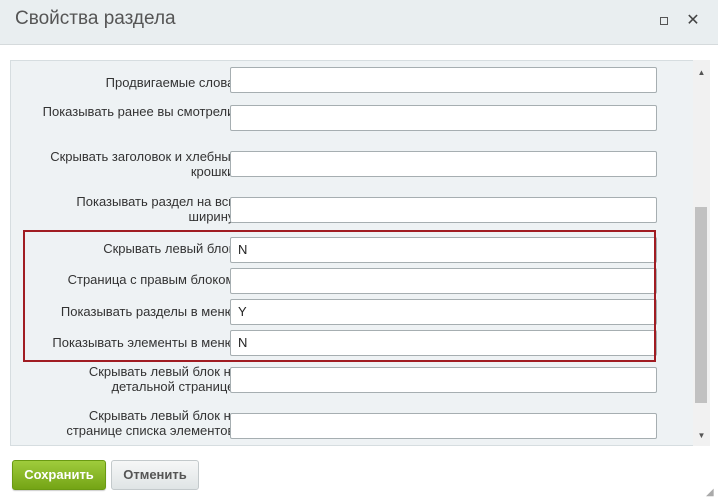 Image resolution: width=718 pixels, height=500 pixels. Describe the element at coordinates (701, 72) in the screenshot. I see `scroll-up-icon: ▲` at that location.